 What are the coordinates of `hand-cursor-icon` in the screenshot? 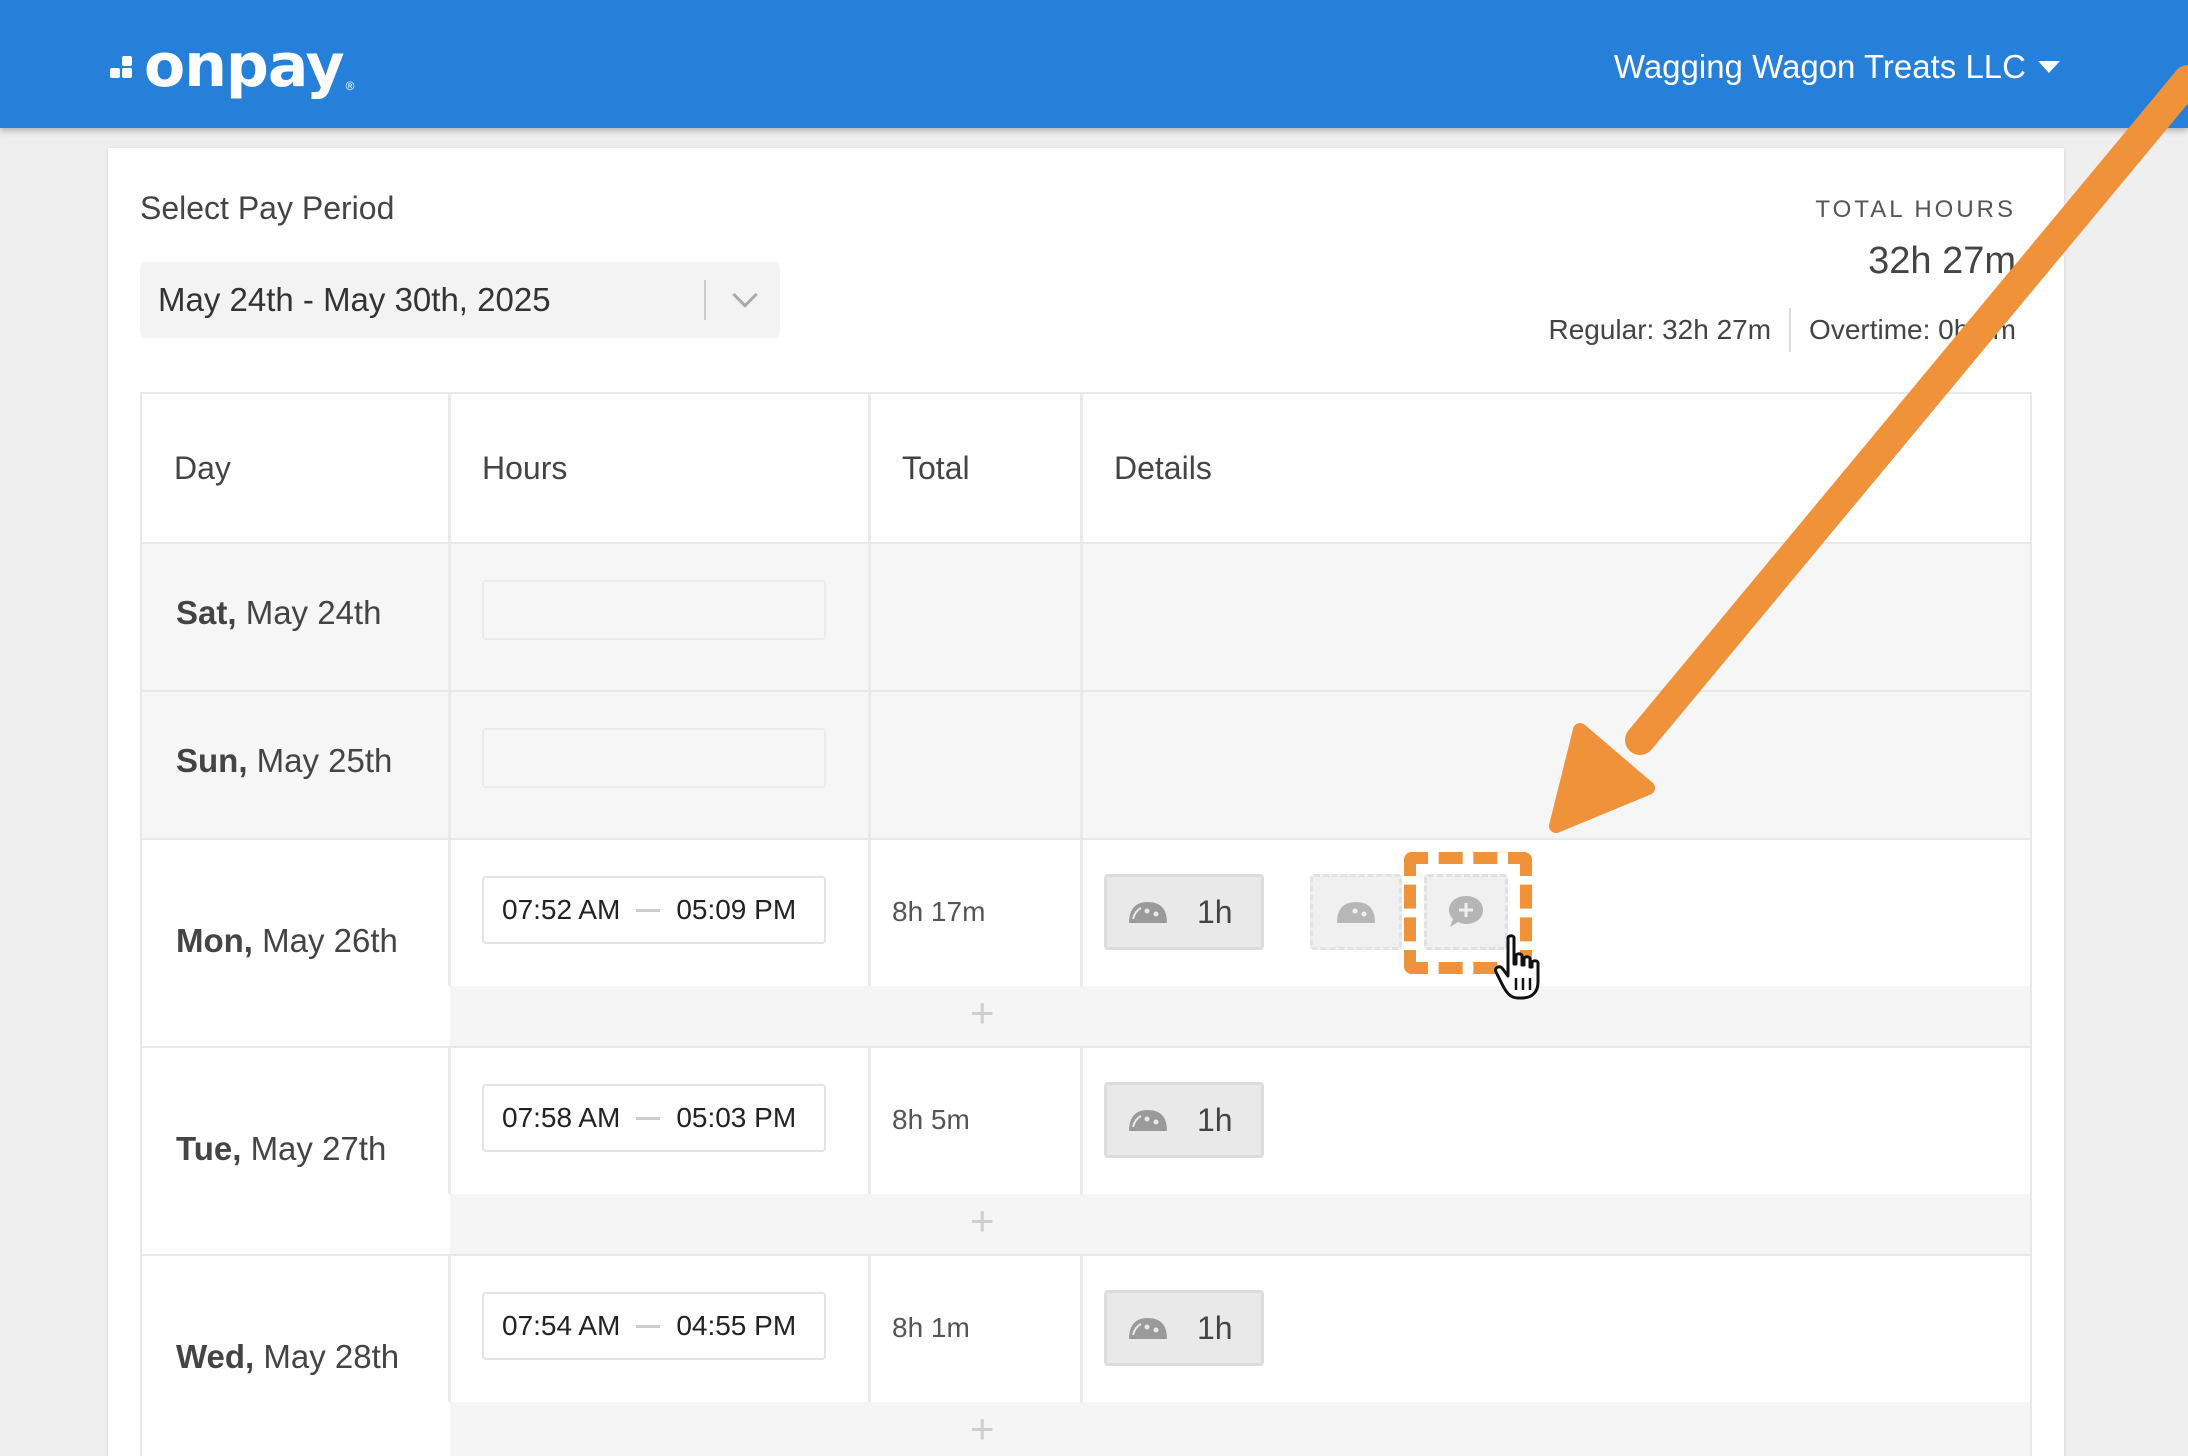 It's located at (1517, 967).